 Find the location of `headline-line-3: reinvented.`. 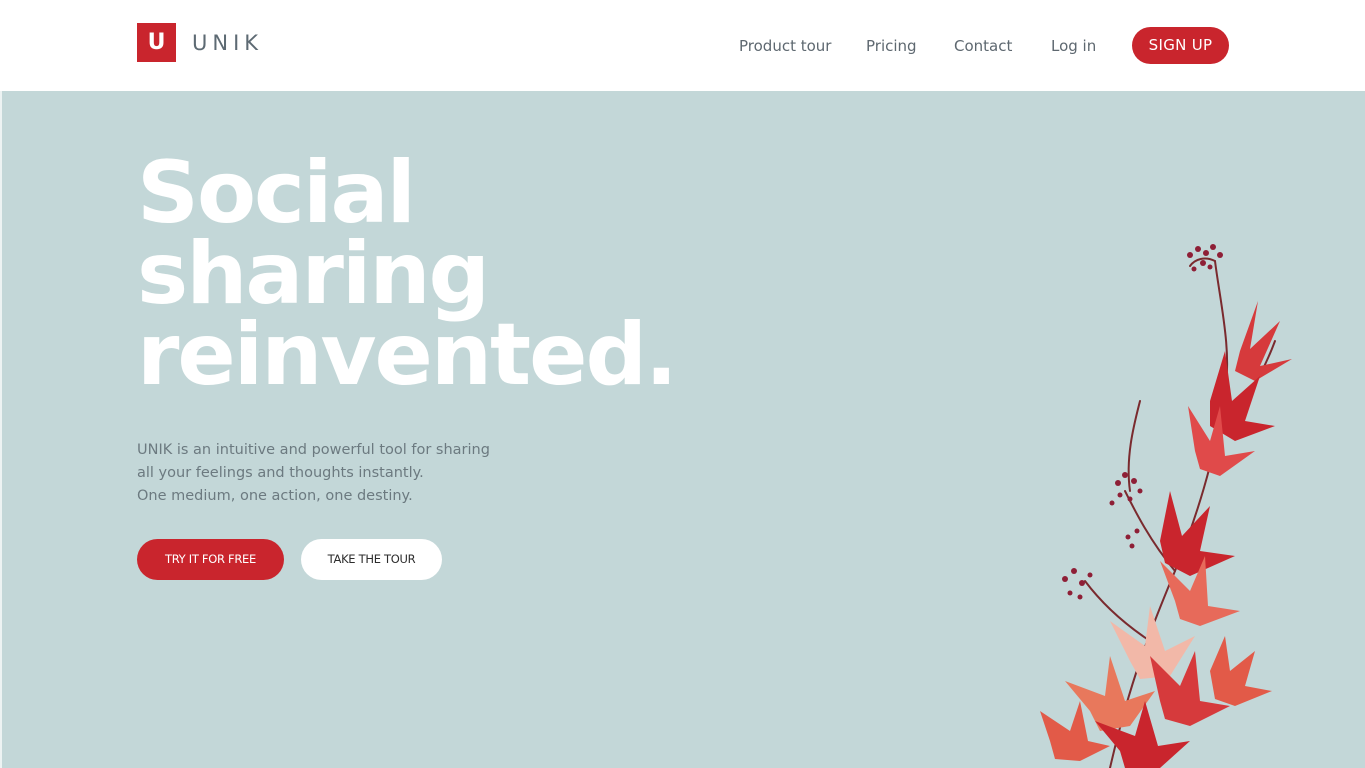

headline-line-3: reinvented. is located at coordinates (407, 355).